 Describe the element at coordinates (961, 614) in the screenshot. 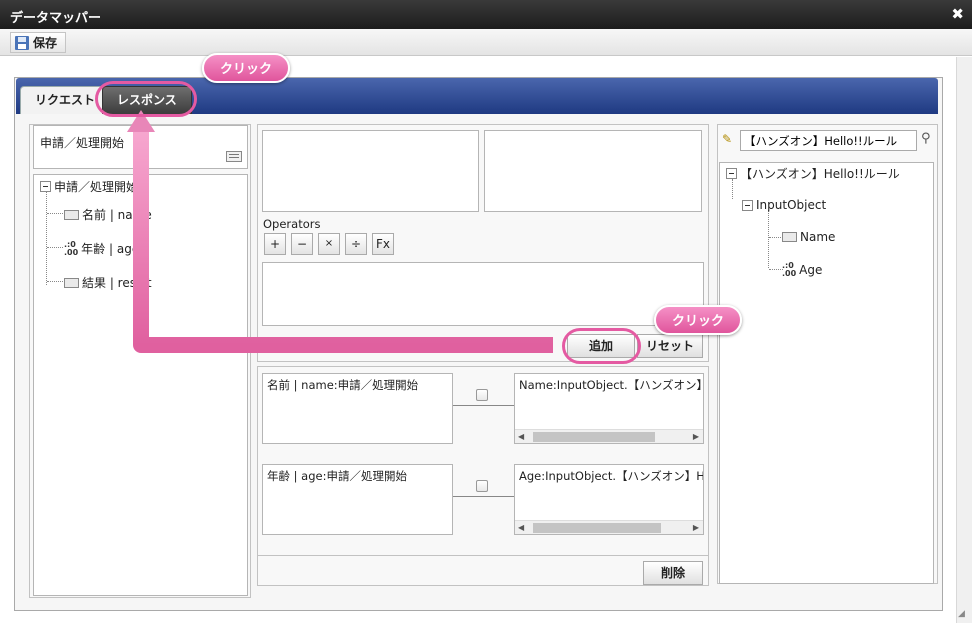

I see `resize-grip-icon: ◢` at that location.